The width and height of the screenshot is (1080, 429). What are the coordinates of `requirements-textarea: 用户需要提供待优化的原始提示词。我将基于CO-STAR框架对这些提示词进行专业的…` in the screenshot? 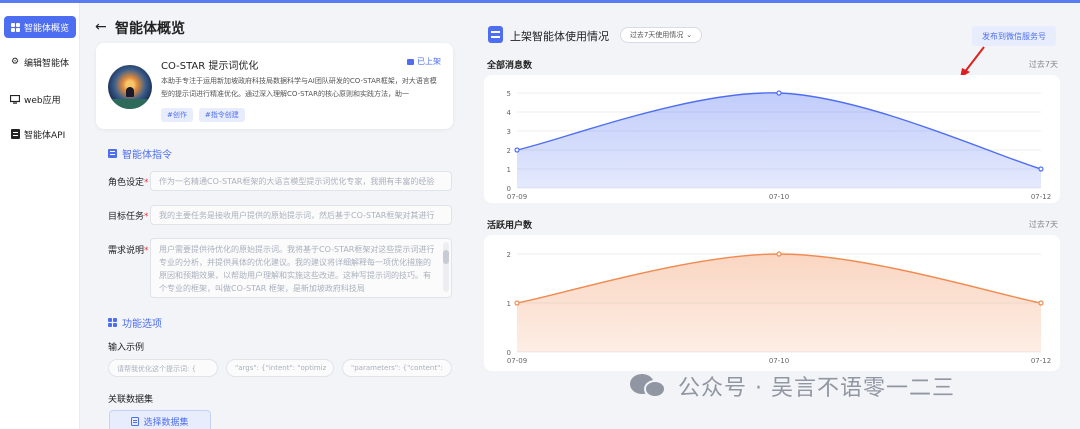 It's located at (301, 268).